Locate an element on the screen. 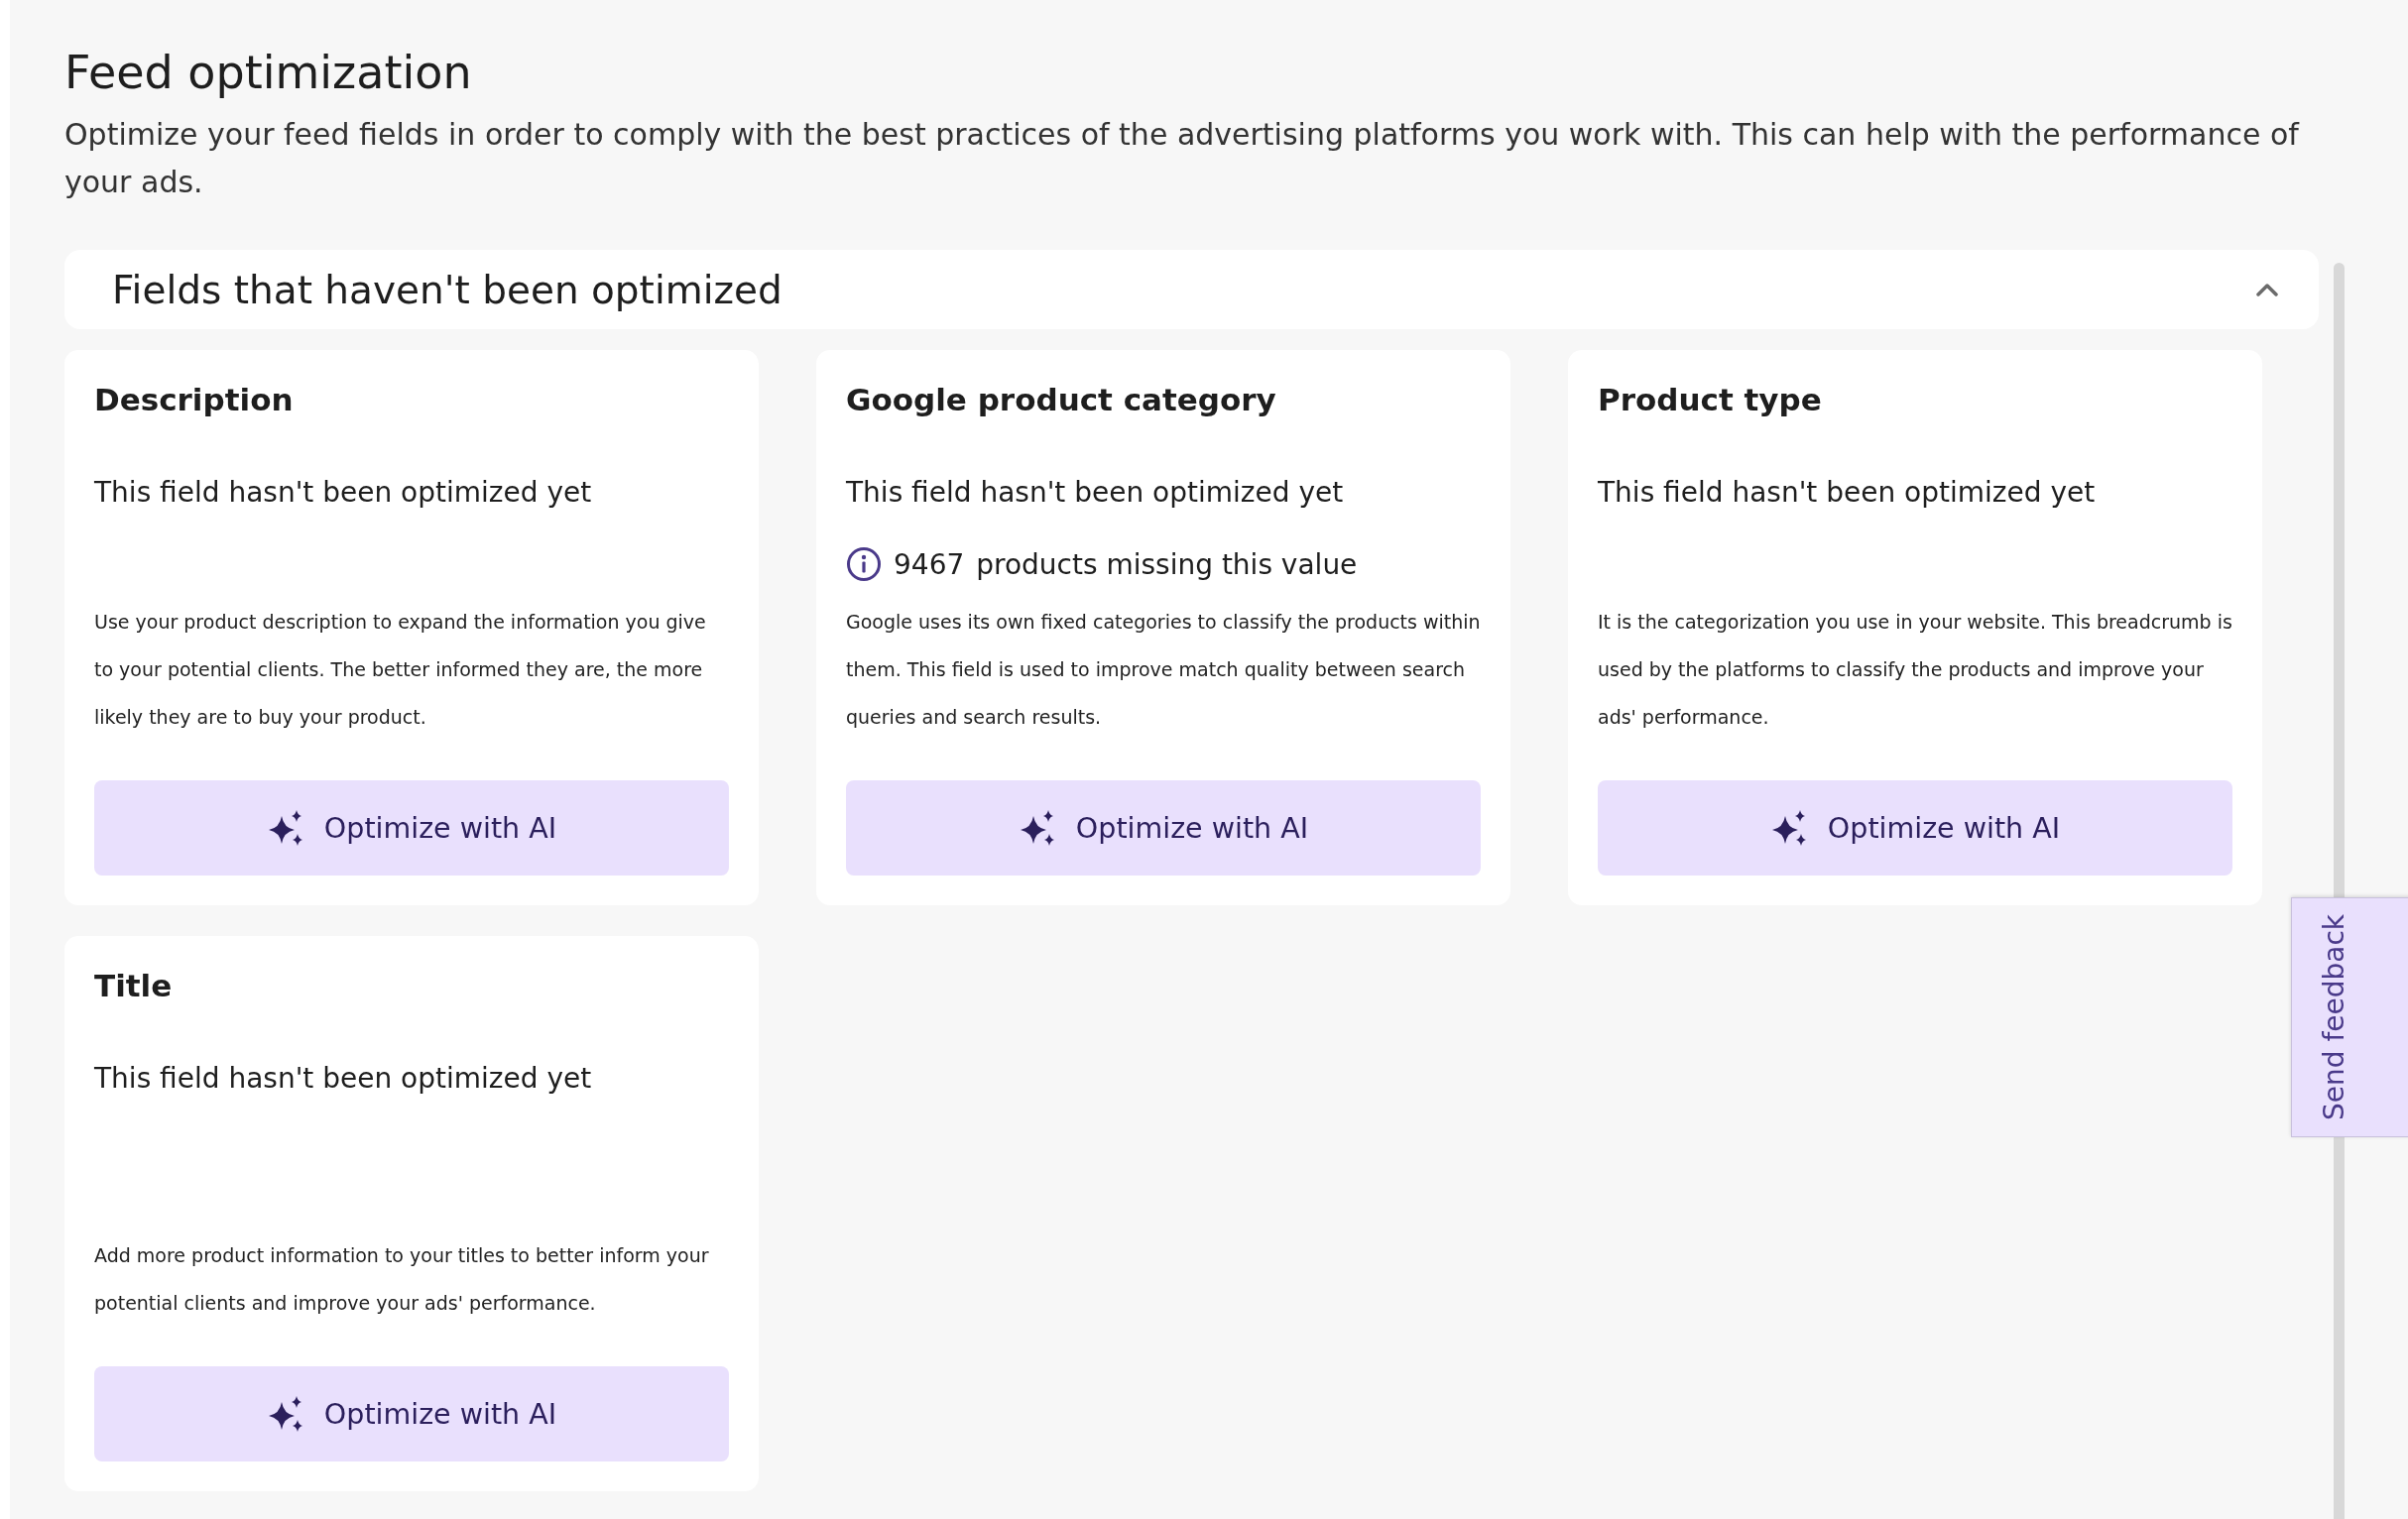 This screenshot has height=1519, width=2408. missing-count: 9467 is located at coordinates (930, 564).